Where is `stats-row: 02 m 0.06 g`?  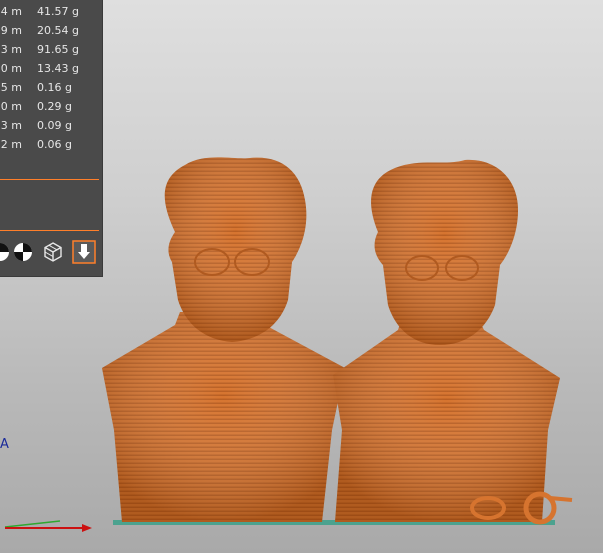 stats-row: 02 m 0.06 g is located at coordinates (51, 147).